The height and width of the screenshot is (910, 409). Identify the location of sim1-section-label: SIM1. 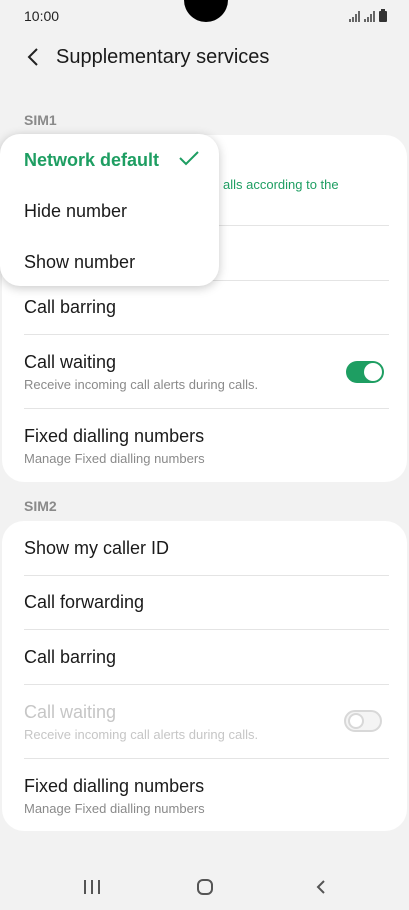
(40, 120).